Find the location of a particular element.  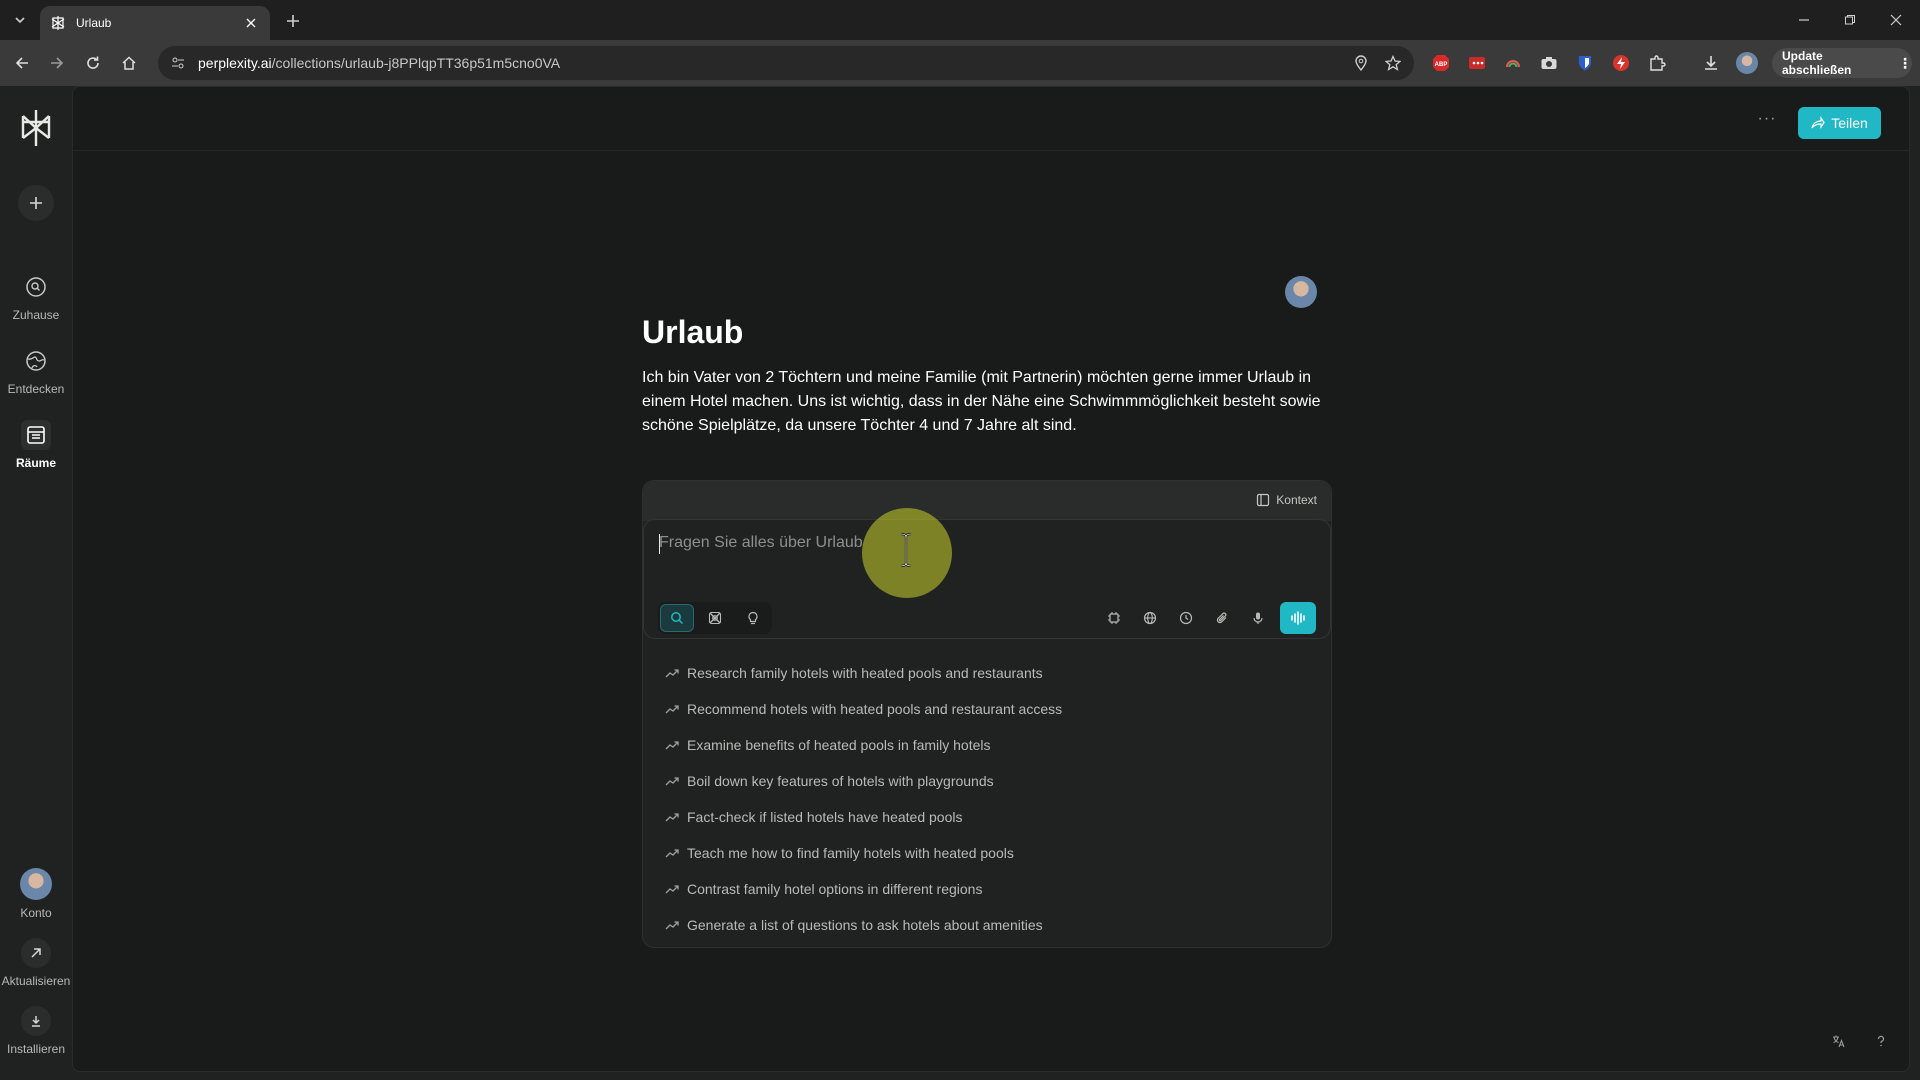

perplexity-logo-icon is located at coordinates (36, 128).